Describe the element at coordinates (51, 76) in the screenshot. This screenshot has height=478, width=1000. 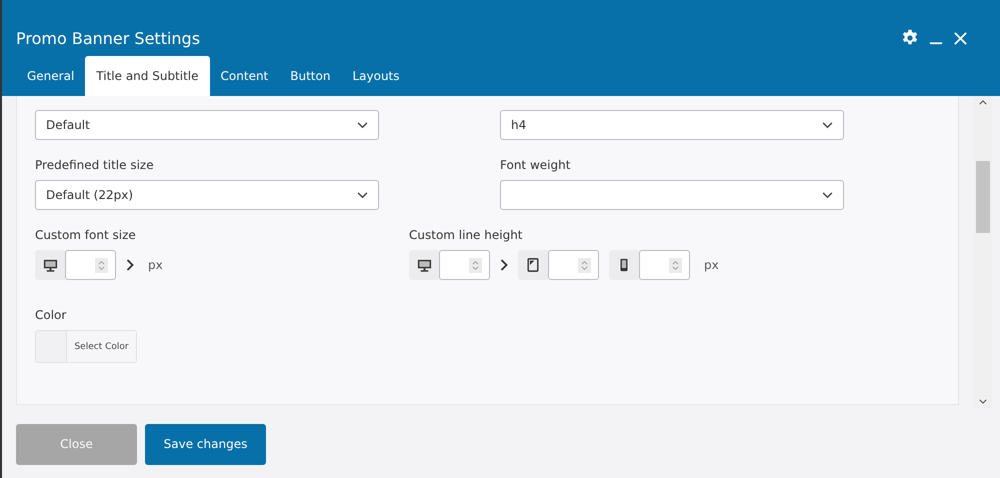
I see `tab: General` at that location.